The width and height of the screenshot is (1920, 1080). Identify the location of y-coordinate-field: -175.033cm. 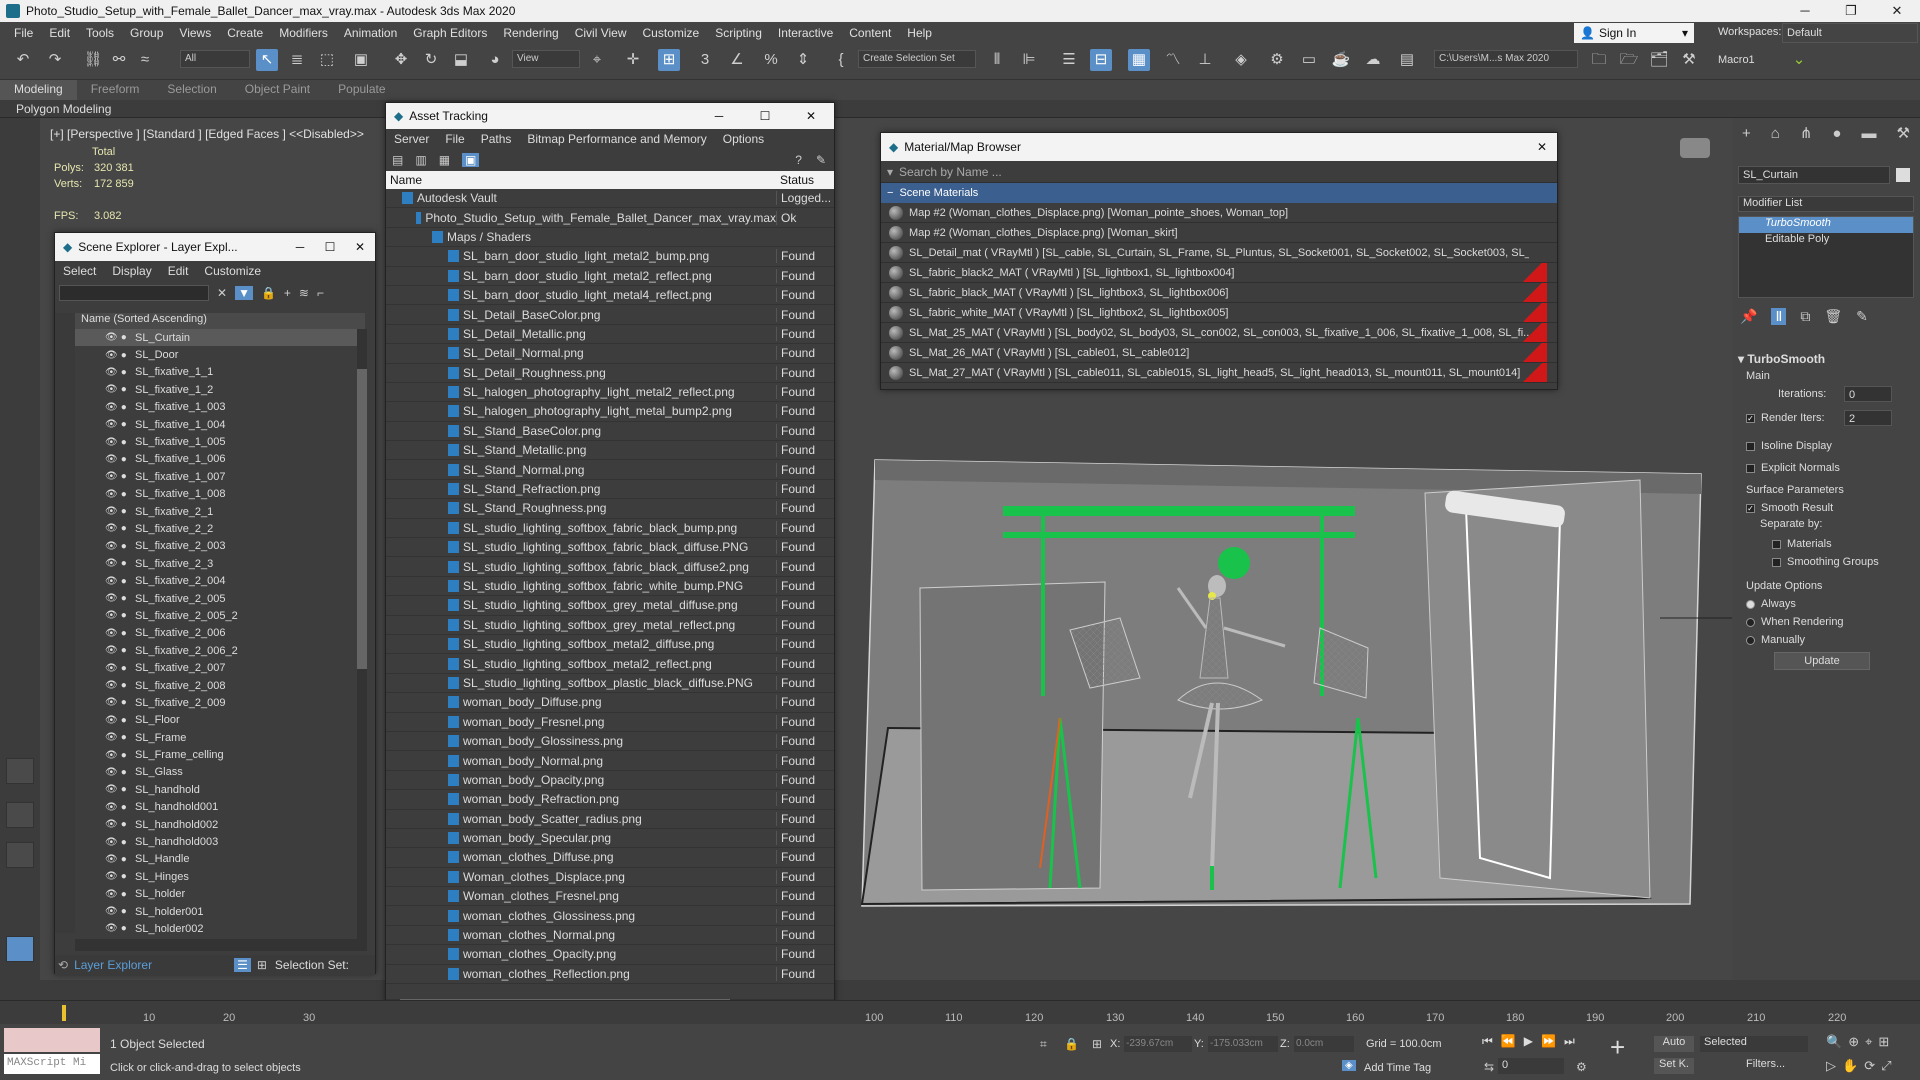
(1243, 1044).